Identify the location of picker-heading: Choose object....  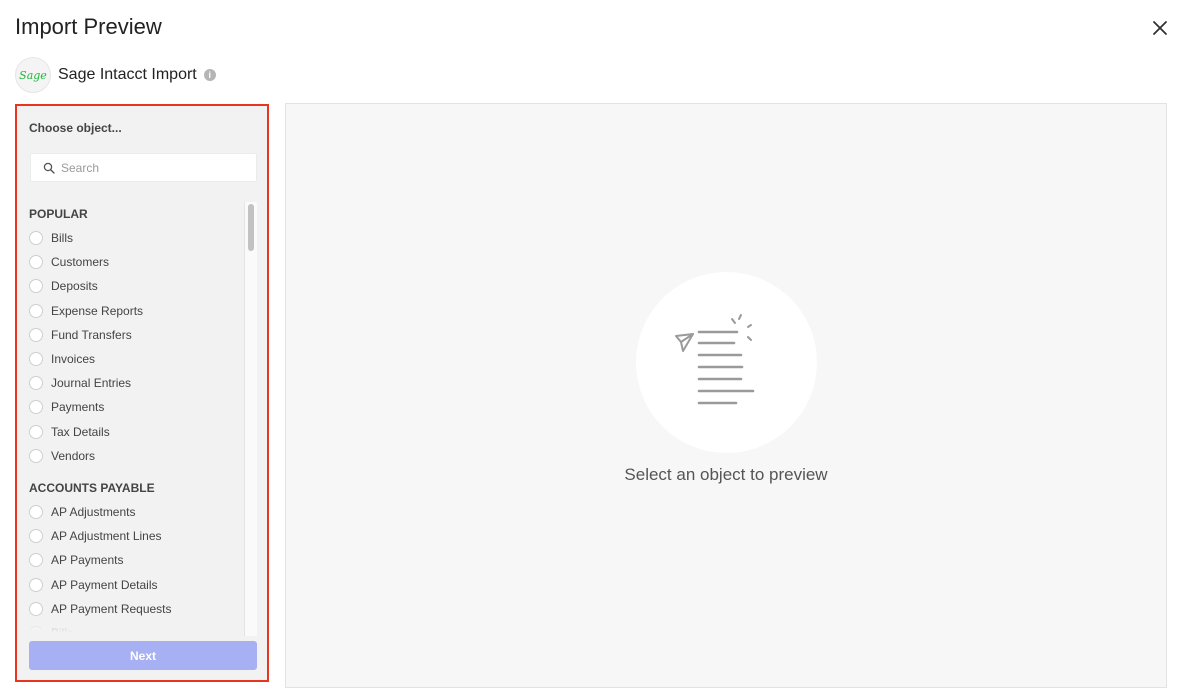
(75, 128).